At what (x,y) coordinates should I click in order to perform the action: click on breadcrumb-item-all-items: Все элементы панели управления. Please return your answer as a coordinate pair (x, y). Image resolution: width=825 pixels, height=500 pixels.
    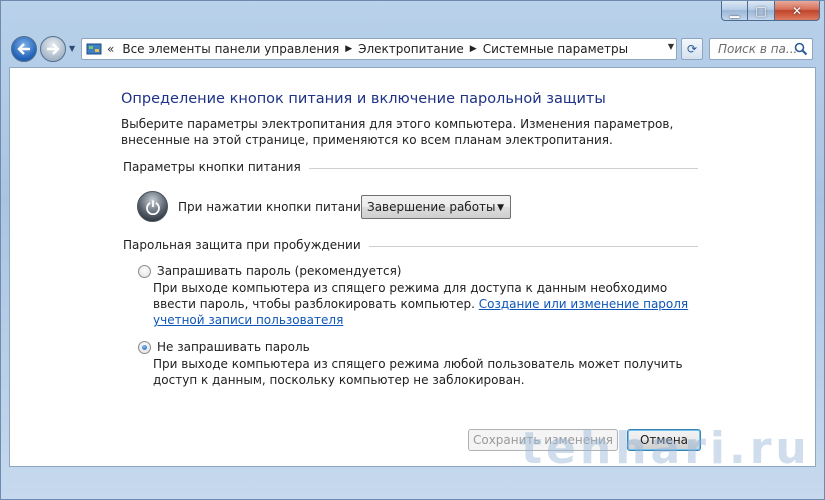
    Looking at the image, I should click on (230, 49).